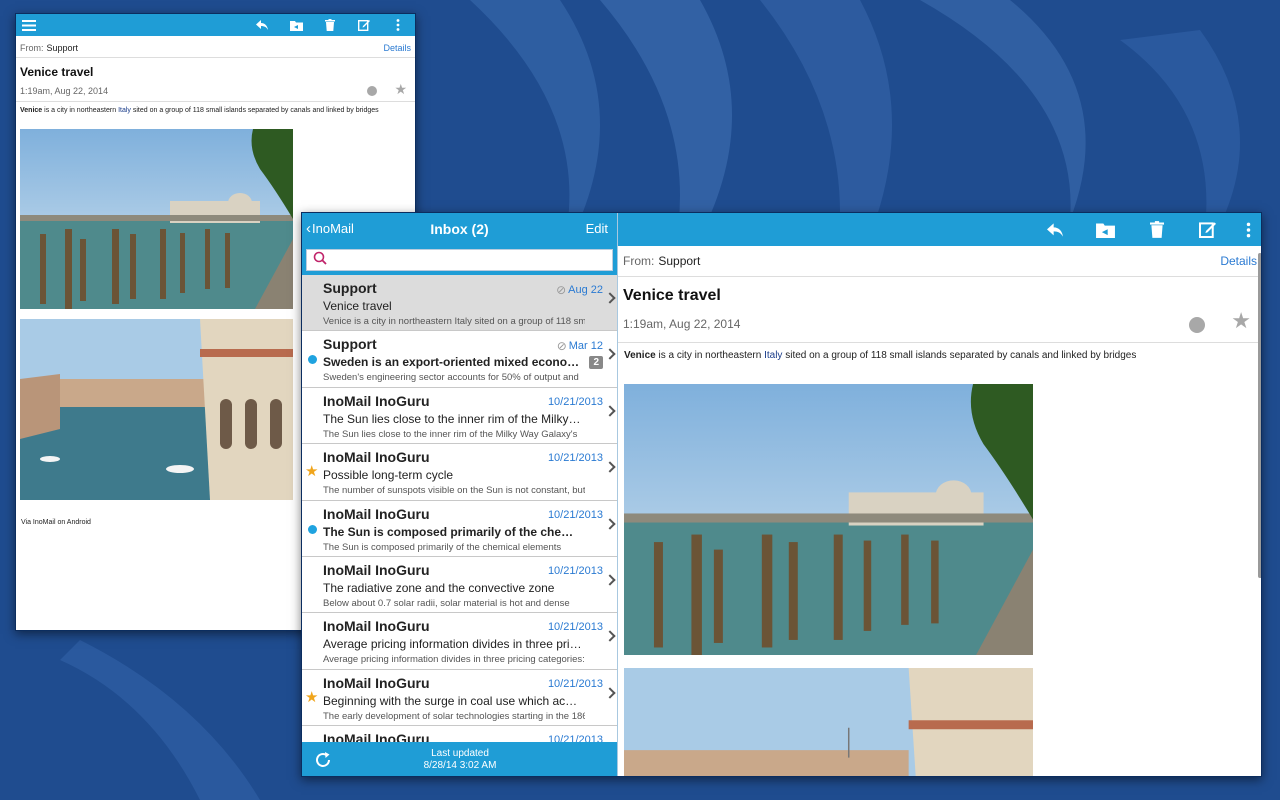  I want to click on message-date: ⊘ Aug 22, so click(579, 290).